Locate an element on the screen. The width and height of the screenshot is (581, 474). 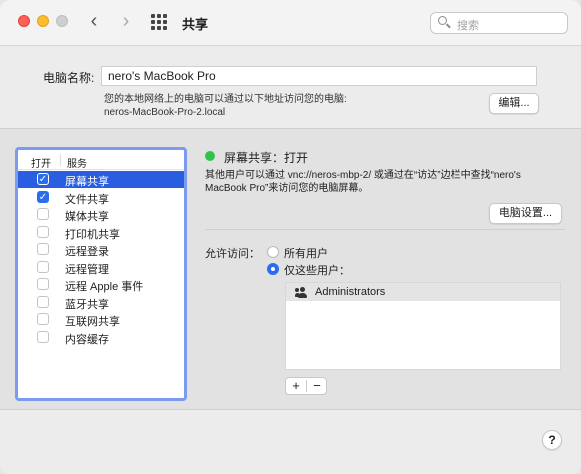
forward-button: › is located at coordinates (126, 22).